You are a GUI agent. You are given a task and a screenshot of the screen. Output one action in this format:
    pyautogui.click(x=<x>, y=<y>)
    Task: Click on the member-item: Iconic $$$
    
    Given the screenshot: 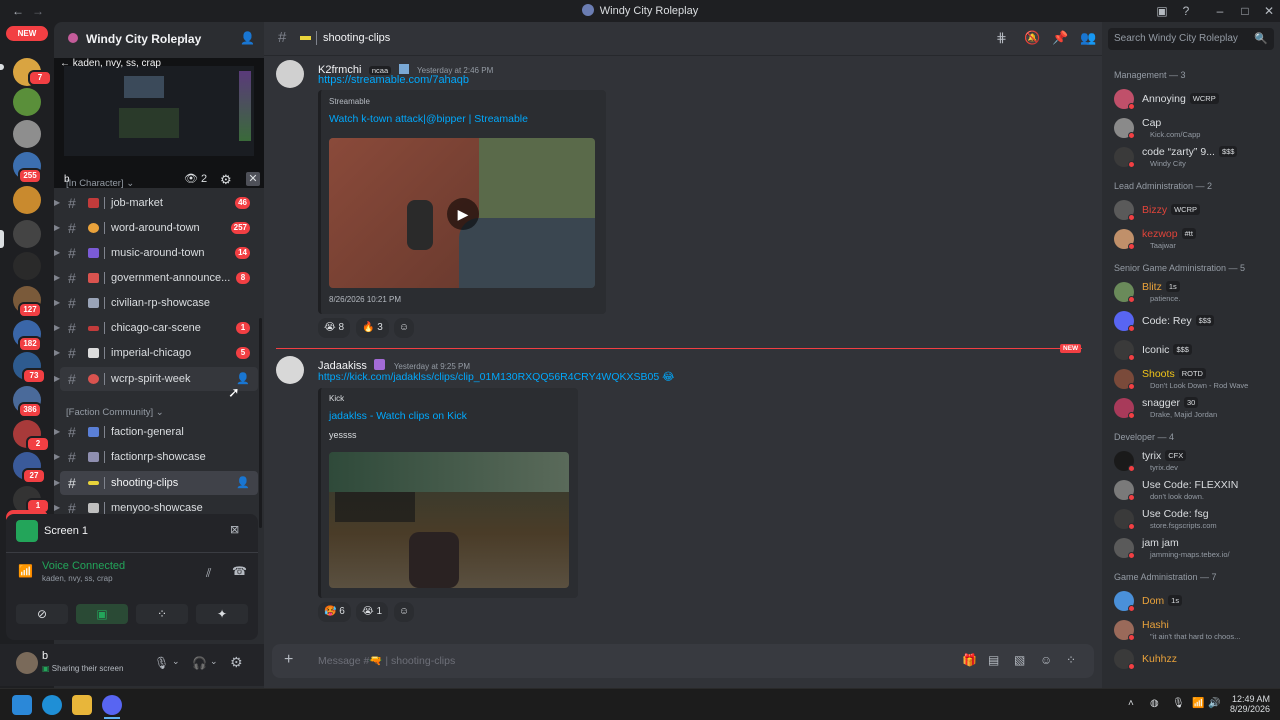 What is the action you would take?
    pyautogui.click(x=1193, y=350)
    